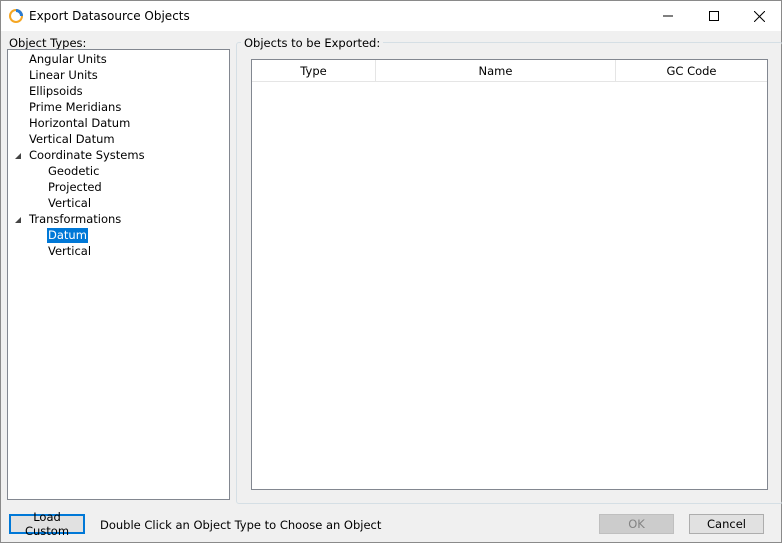 The image size is (782, 543). What do you see at coordinates (691, 70) in the screenshot?
I see `column-header-gc-code: GC Code` at bounding box center [691, 70].